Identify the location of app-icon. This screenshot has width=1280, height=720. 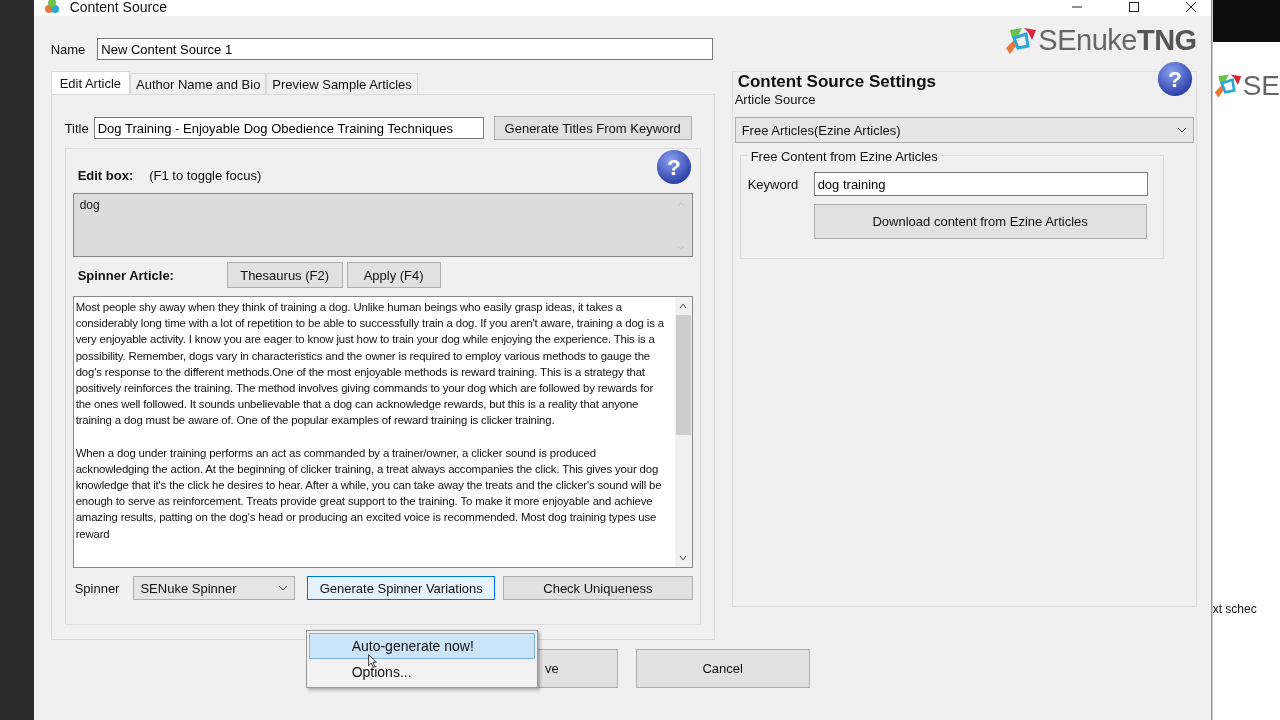
(51, 7).